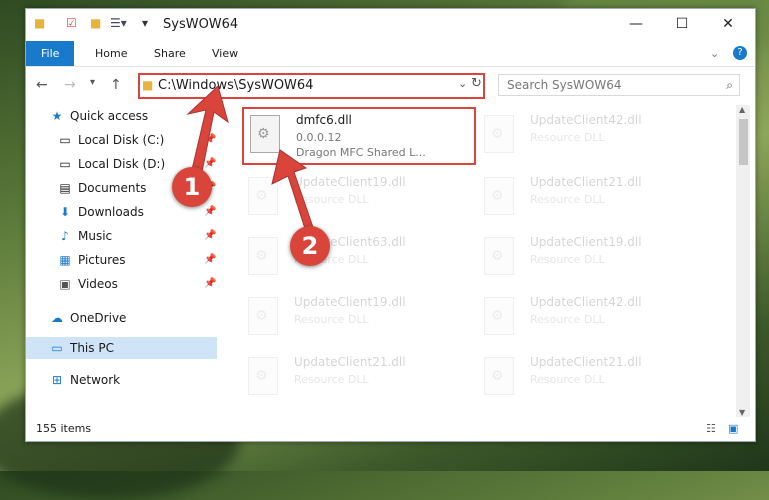 This screenshot has width=769, height=500. What do you see at coordinates (65, 212) in the screenshot?
I see `download-icon: ⬇` at bounding box center [65, 212].